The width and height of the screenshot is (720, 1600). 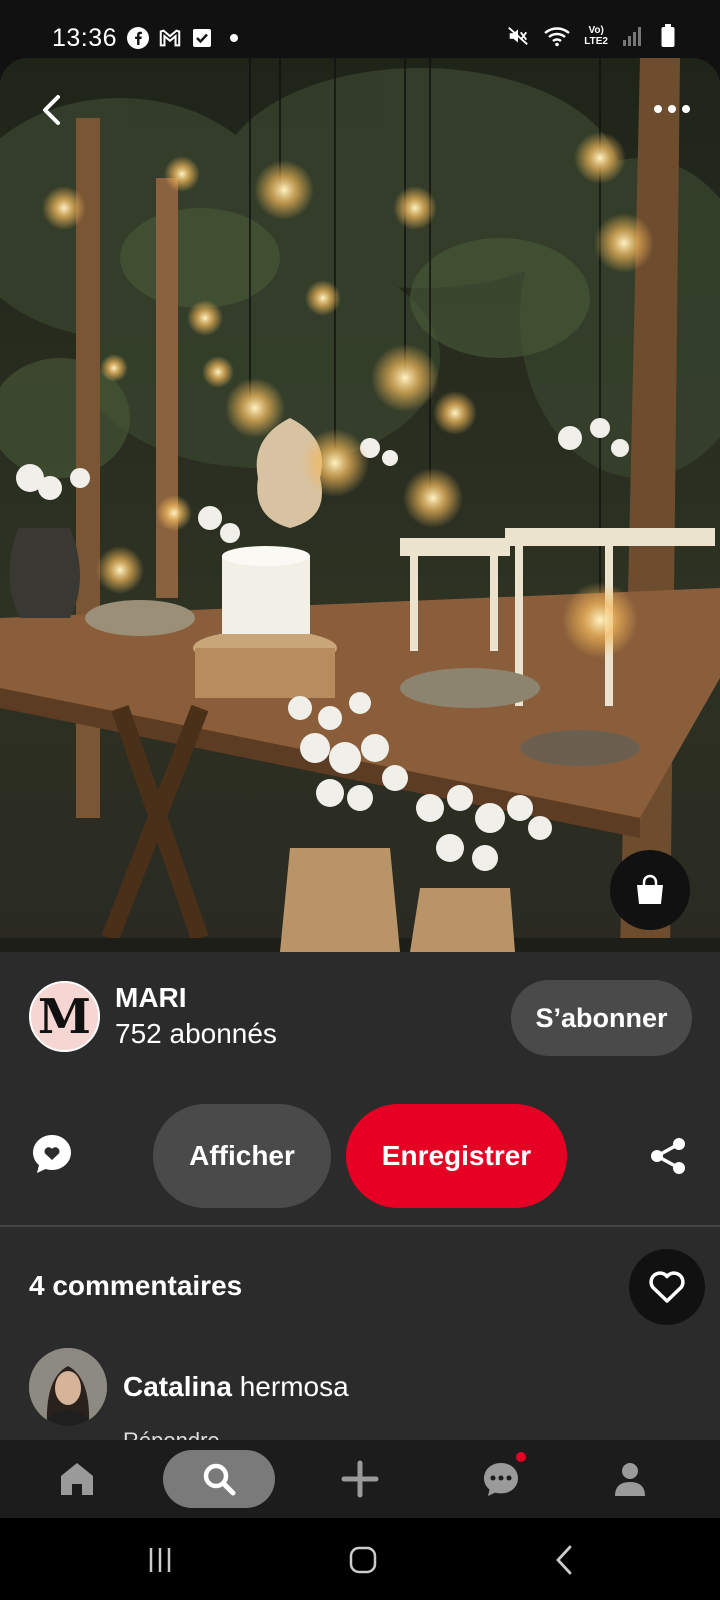 I want to click on comment-author: Catalina, so click(x=177, y=1386).